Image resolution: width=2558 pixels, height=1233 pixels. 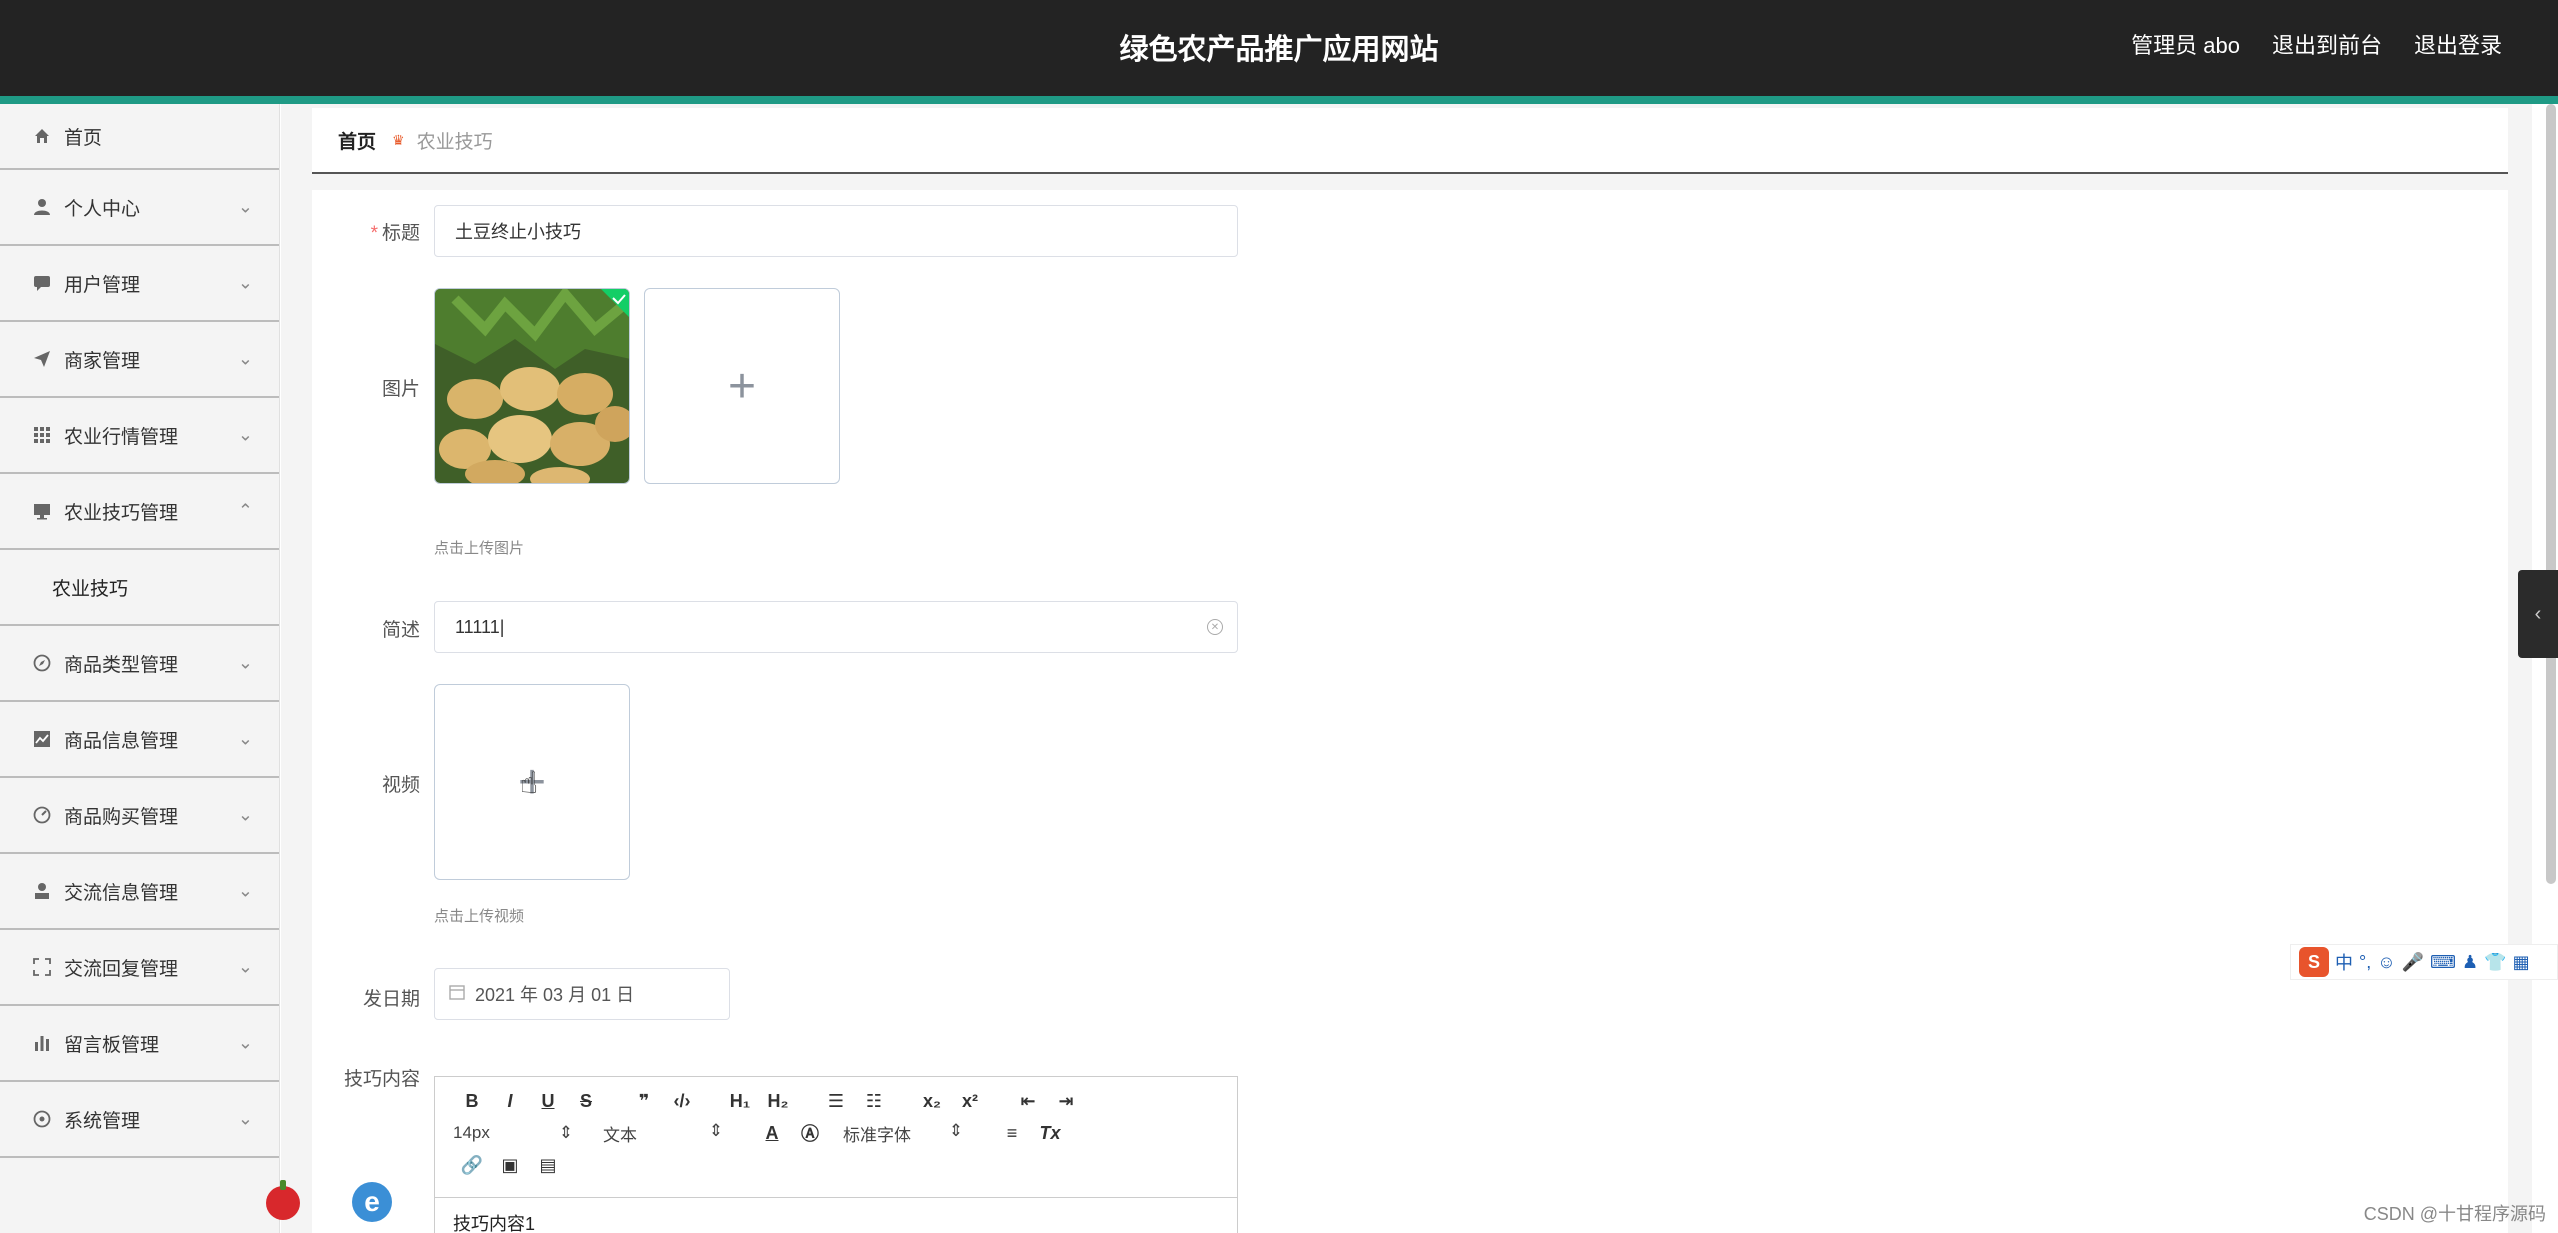 What do you see at coordinates (42, 511) in the screenshot?
I see `monitor-icon` at bounding box center [42, 511].